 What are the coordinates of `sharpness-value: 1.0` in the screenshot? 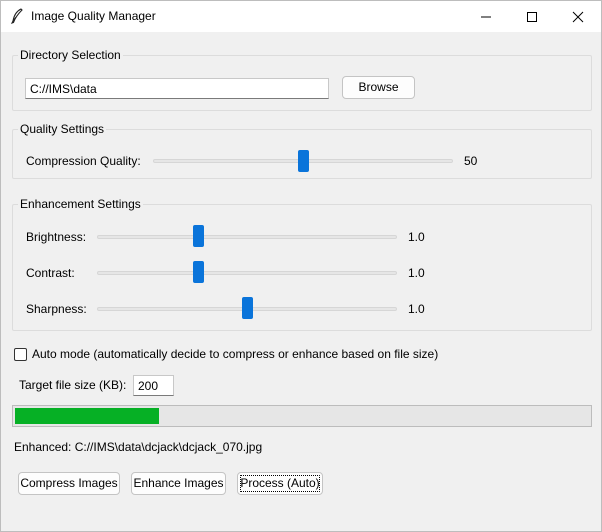 It's located at (416, 309).